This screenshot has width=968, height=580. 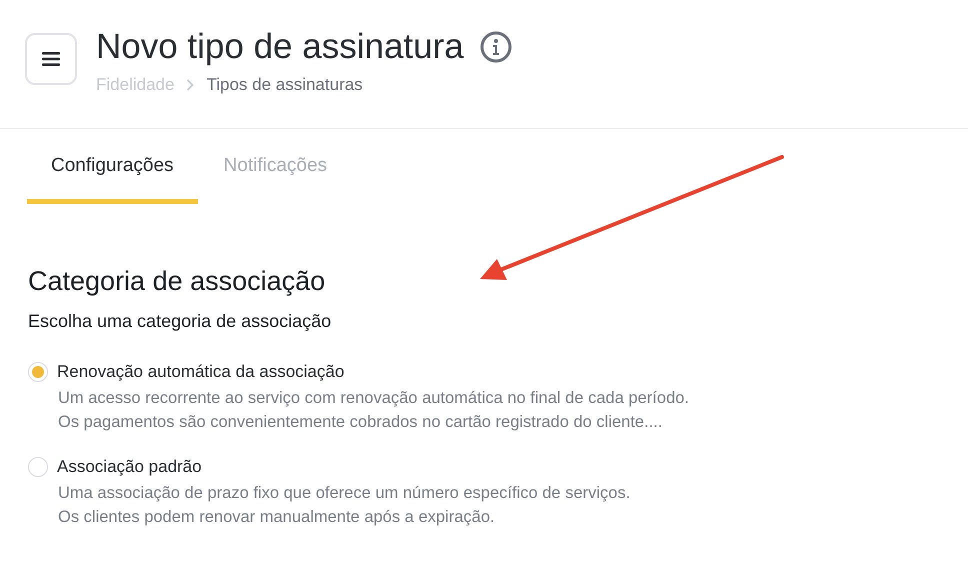 I want to click on option-description: Um acesso recorrente ao serviço com renovação automática no final de cada período., so click(x=374, y=398).